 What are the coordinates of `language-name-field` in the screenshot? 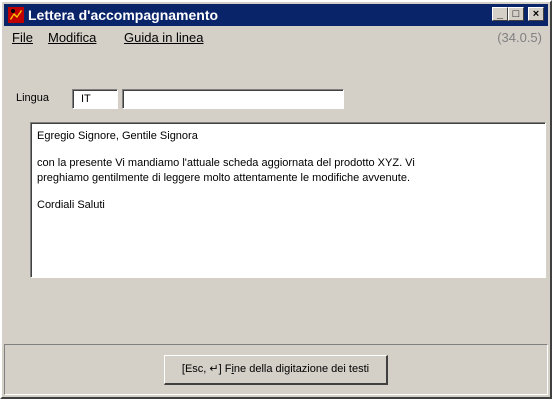 It's located at (233, 99).